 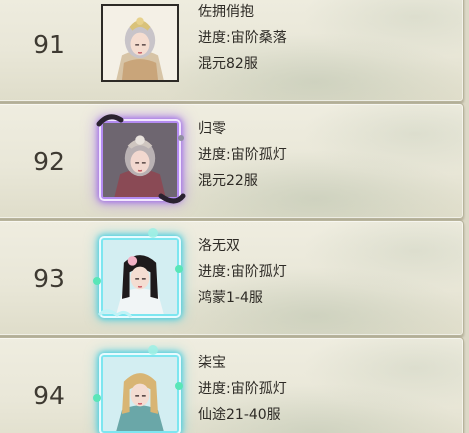 I want to click on rank-number: 91, so click(x=49, y=44).